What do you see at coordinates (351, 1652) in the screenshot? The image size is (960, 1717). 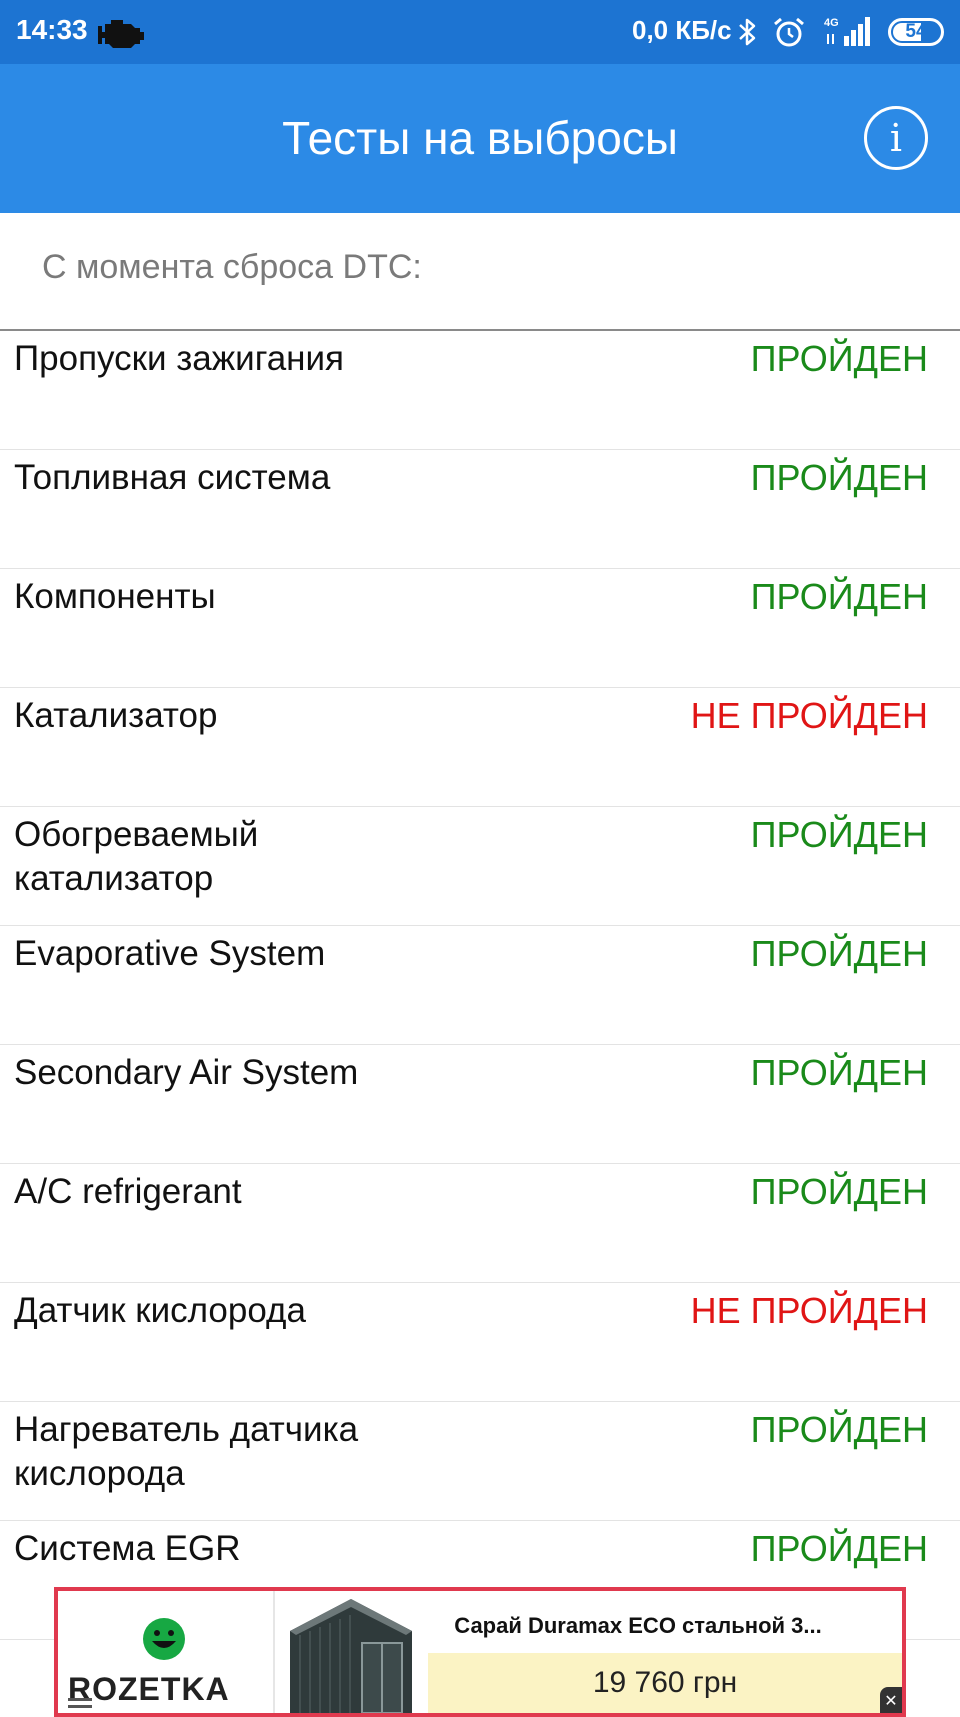 I see `ad-product-image` at bounding box center [351, 1652].